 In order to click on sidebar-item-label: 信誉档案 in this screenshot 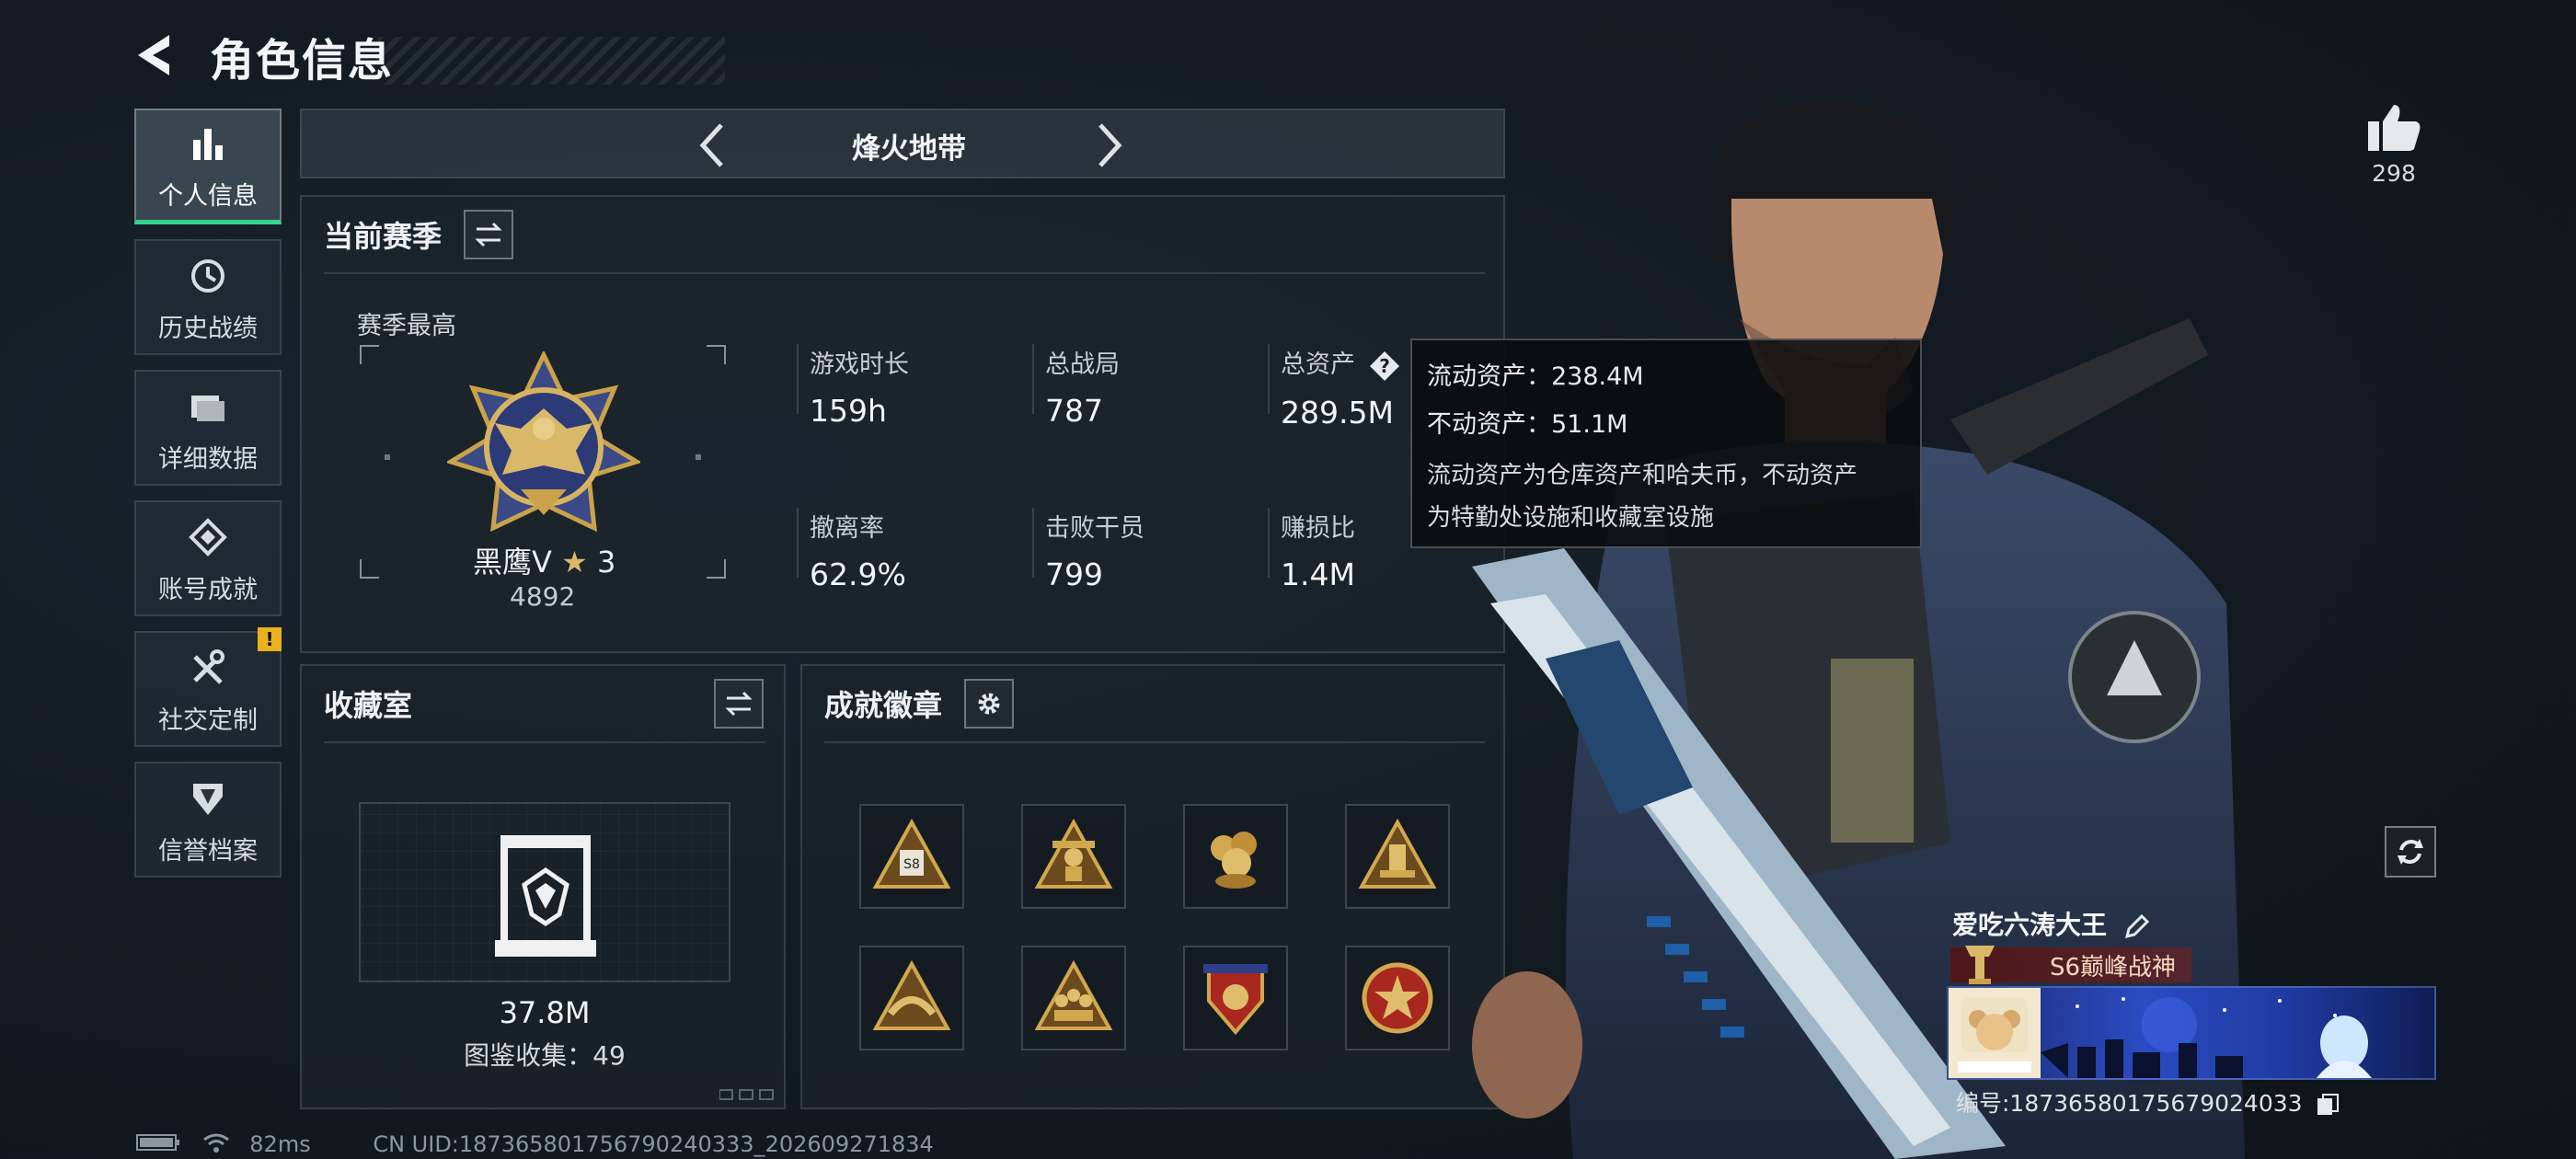, I will do `click(208, 851)`.